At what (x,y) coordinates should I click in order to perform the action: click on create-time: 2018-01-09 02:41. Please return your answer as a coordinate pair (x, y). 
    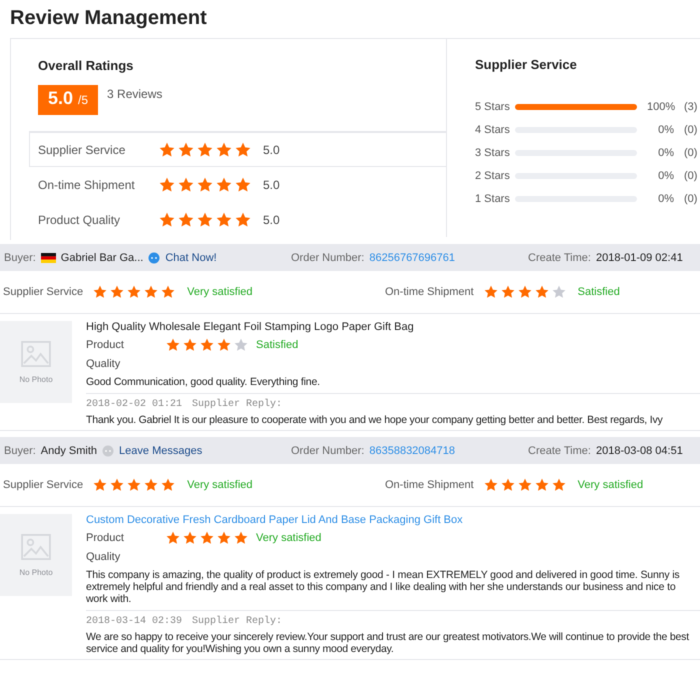
    Looking at the image, I should click on (639, 258).